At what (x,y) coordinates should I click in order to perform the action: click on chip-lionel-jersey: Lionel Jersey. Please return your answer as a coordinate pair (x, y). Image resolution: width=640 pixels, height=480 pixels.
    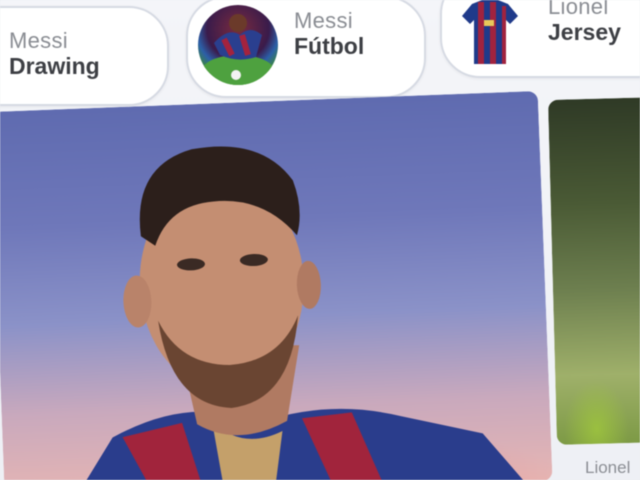
    Looking at the image, I should click on (540, 39).